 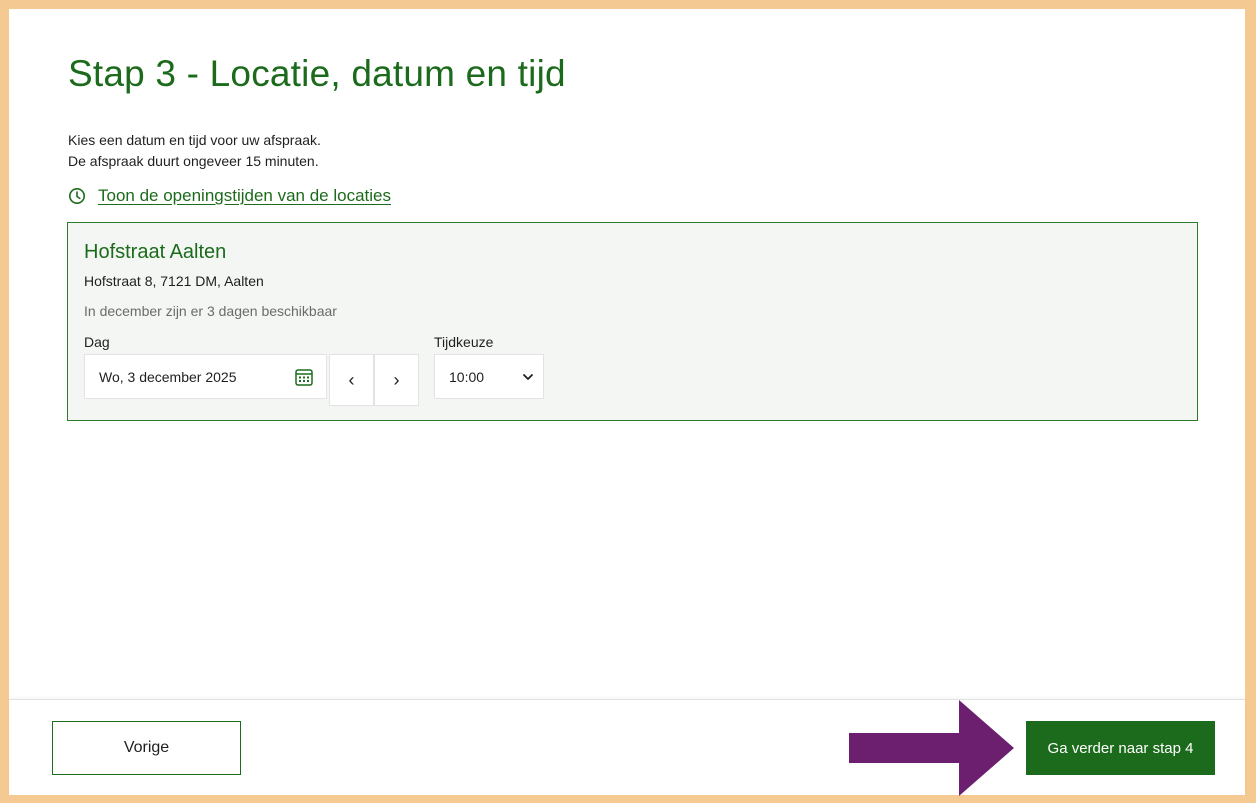 I want to click on date-field-value: Wo, 3 december 2025, so click(x=168, y=376).